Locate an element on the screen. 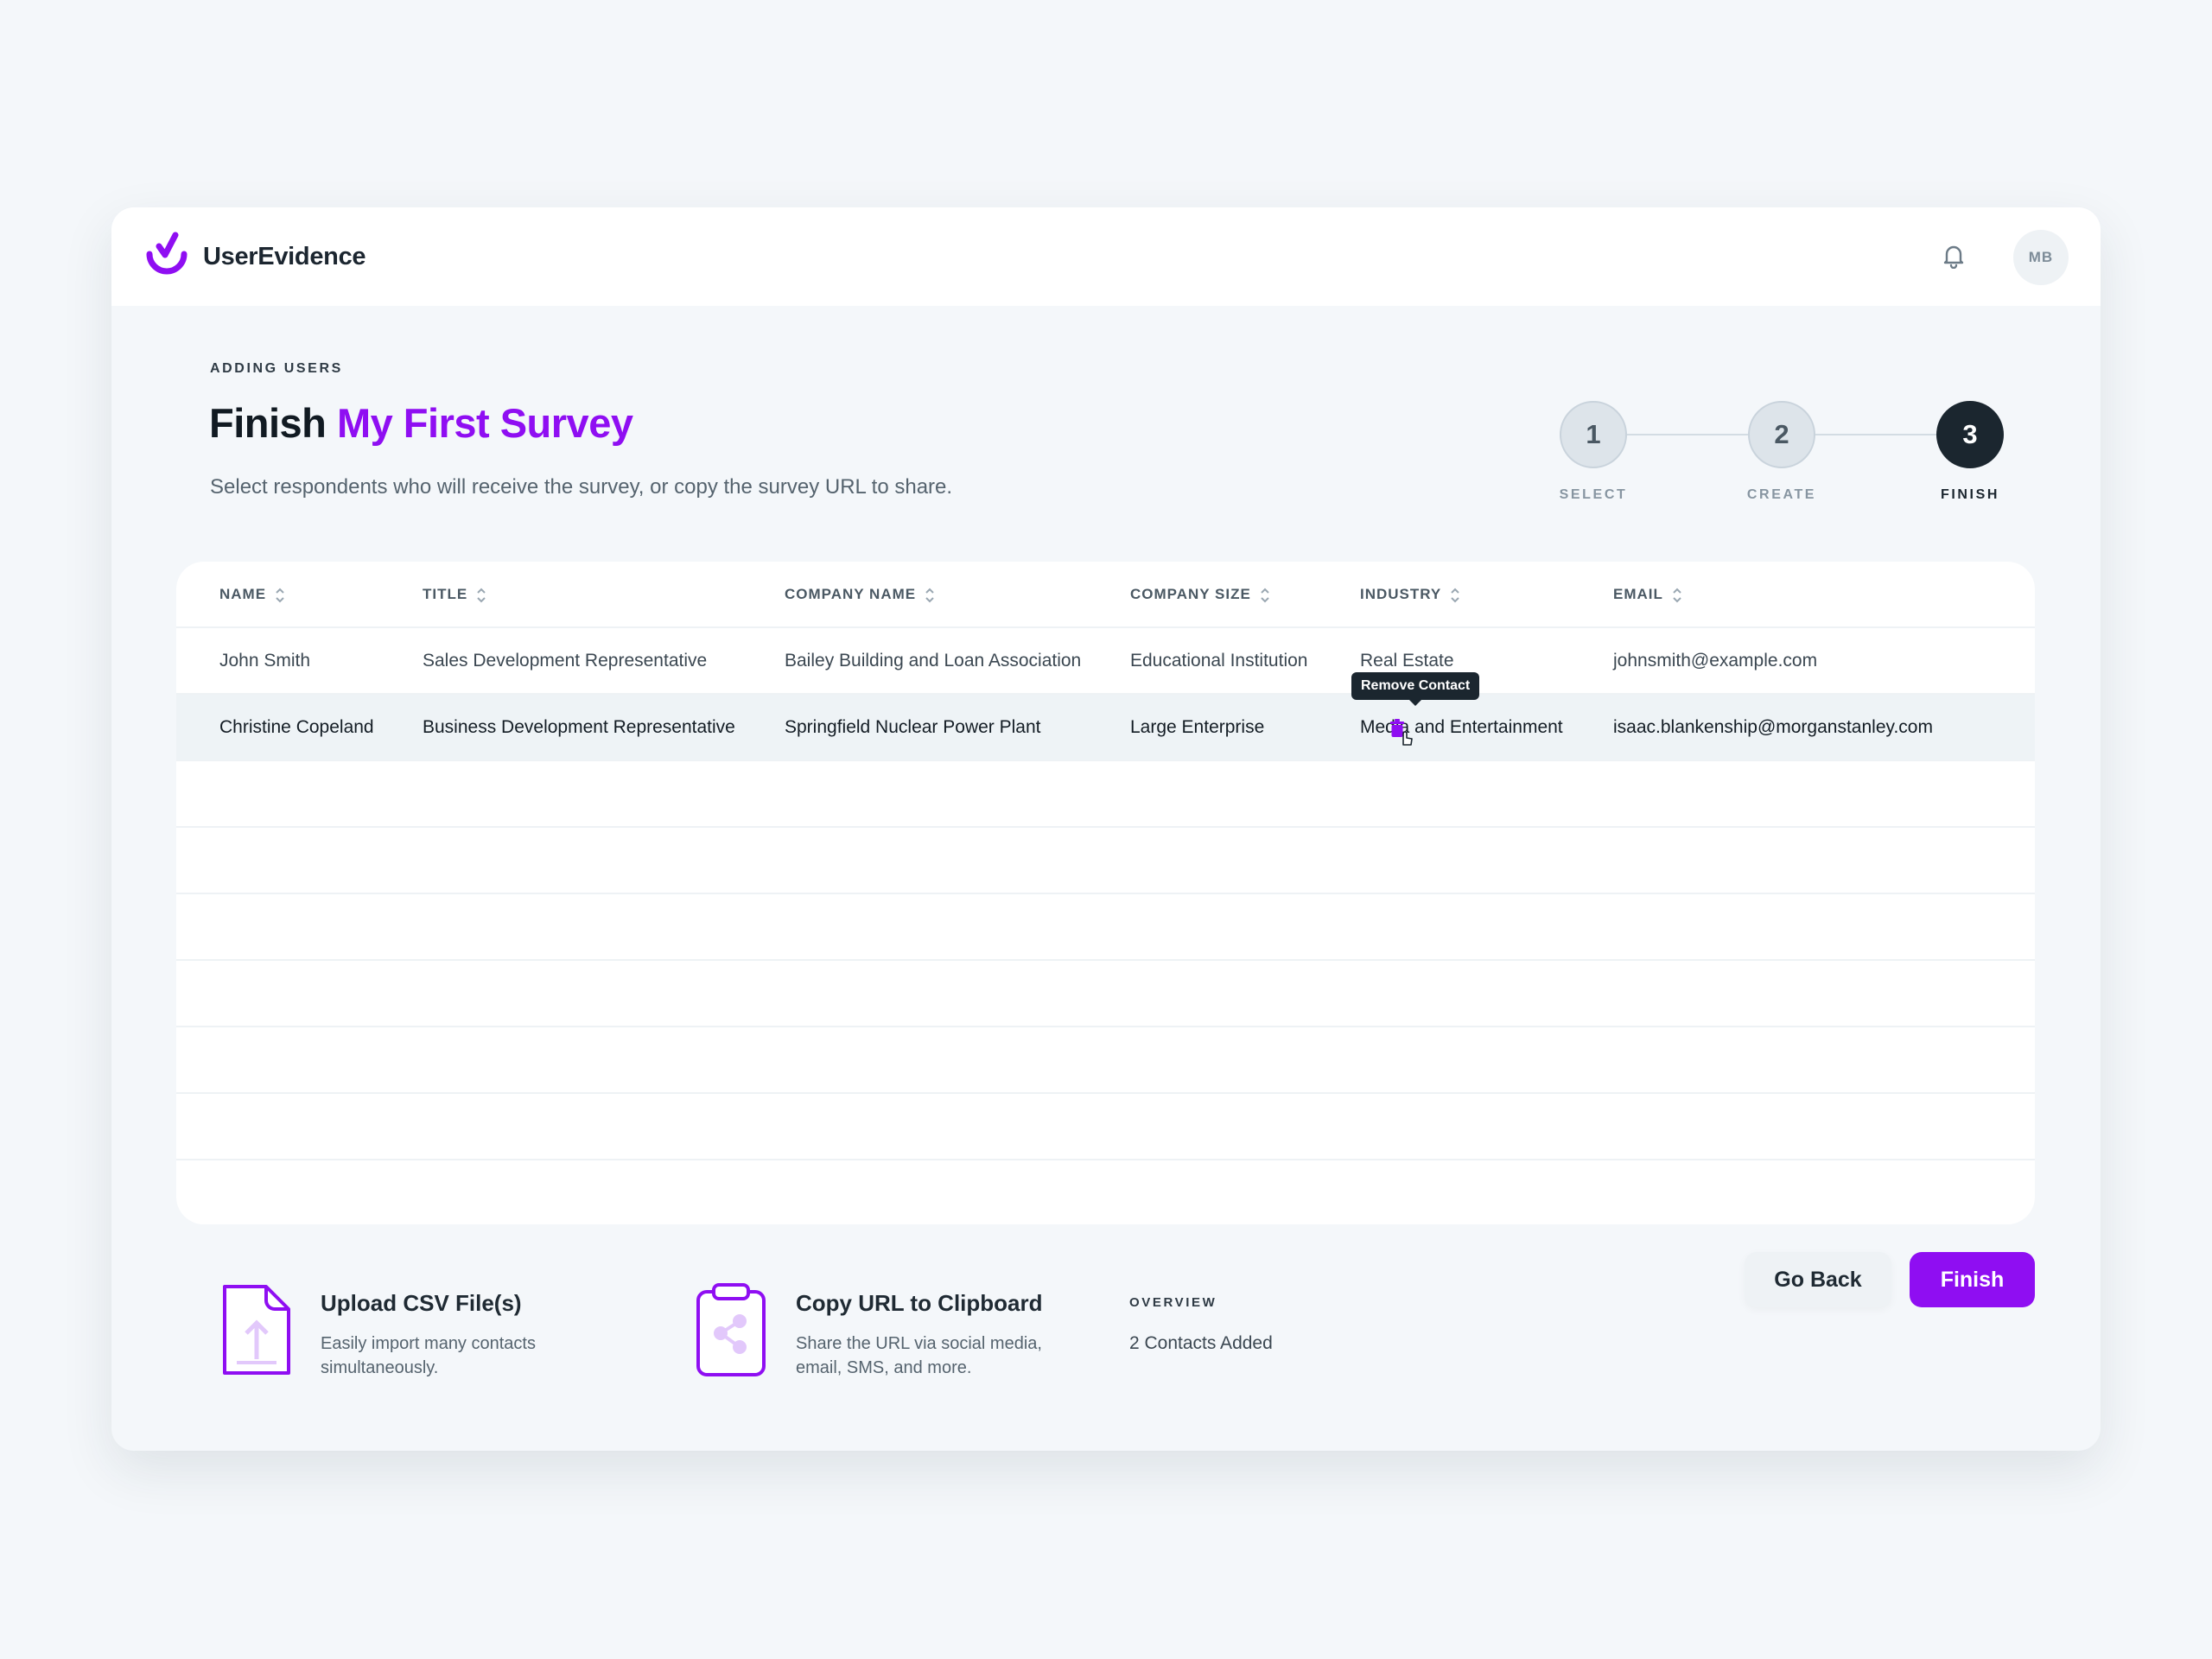 The image size is (2212, 1659). column-header-title: TITLE is located at coordinates (454, 594).